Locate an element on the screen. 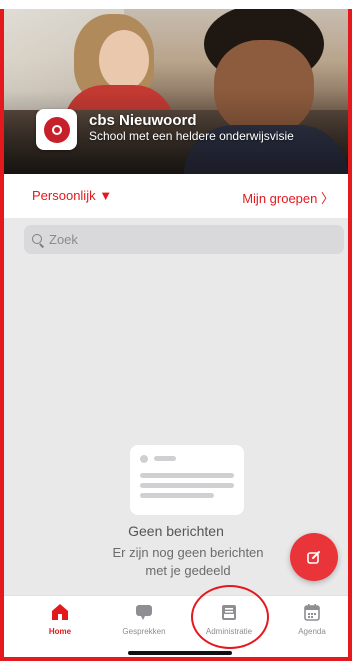 Image resolution: width=352 pixels, height=661 pixels. home-indicator is located at coordinates (180, 653).